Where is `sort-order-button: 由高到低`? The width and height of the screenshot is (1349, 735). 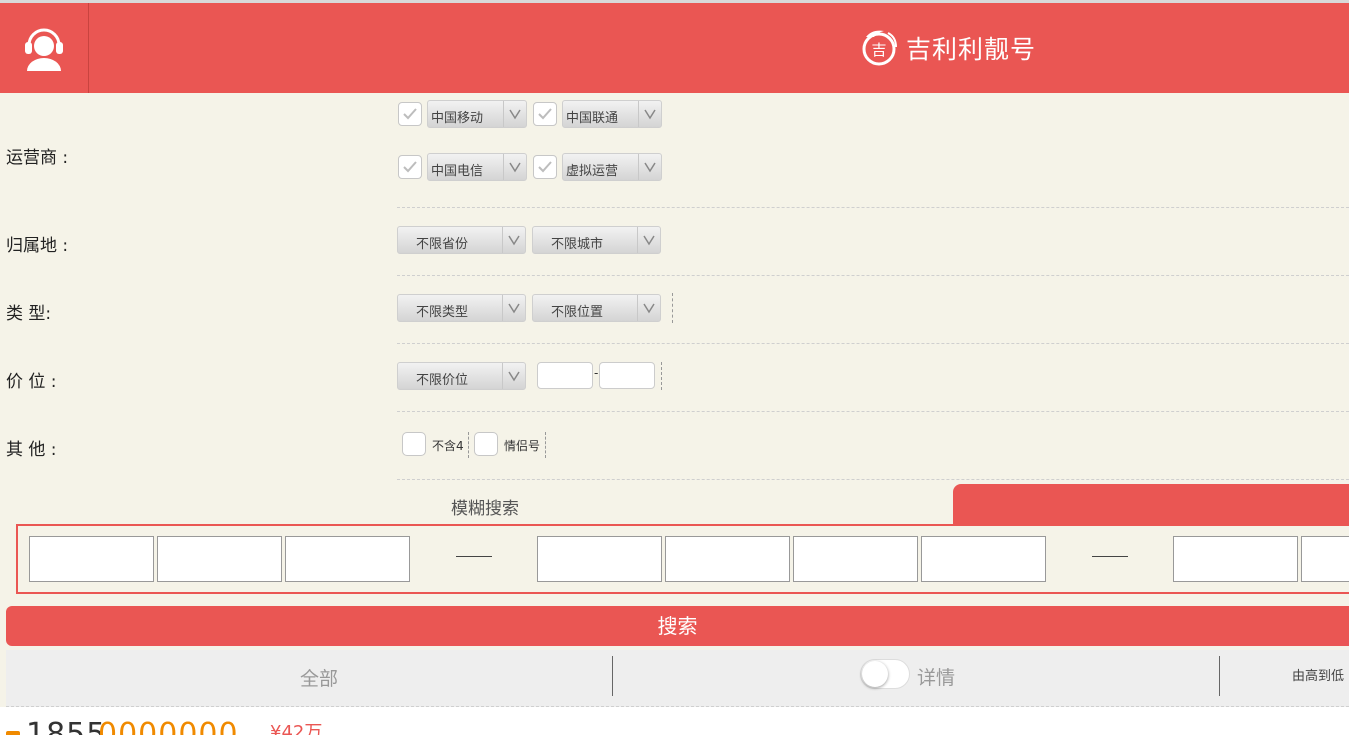 sort-order-button: 由高到低 is located at coordinates (1318, 674).